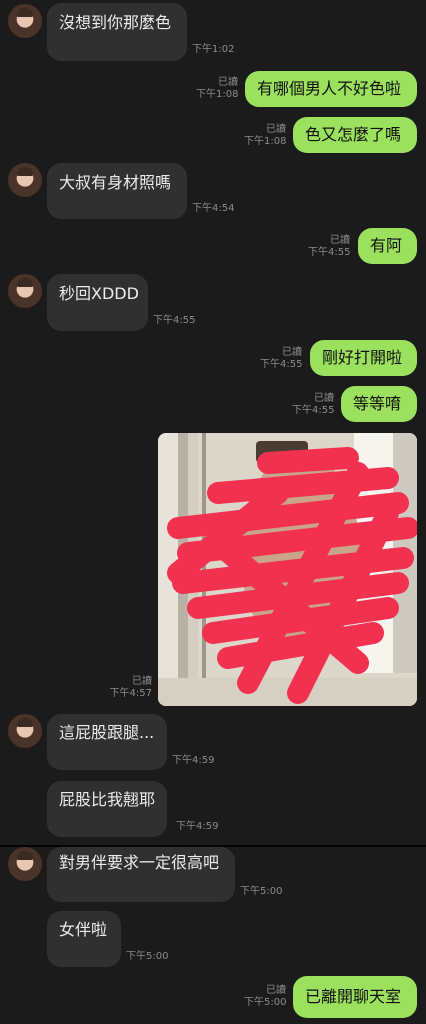 The width and height of the screenshot is (426, 1024). I want to click on message-meta: 已讀 下午4:57, so click(130, 688).